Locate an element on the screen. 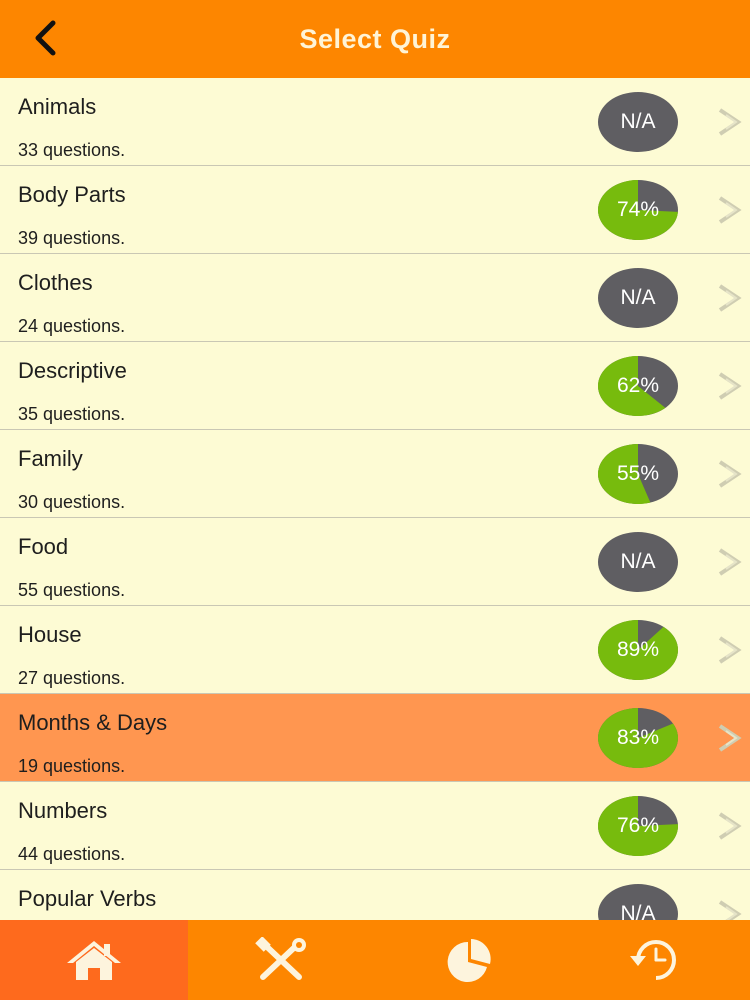 The width and height of the screenshot is (750, 1000). quiz-row: Numbers 44 questions. 76% is located at coordinates (375, 826).